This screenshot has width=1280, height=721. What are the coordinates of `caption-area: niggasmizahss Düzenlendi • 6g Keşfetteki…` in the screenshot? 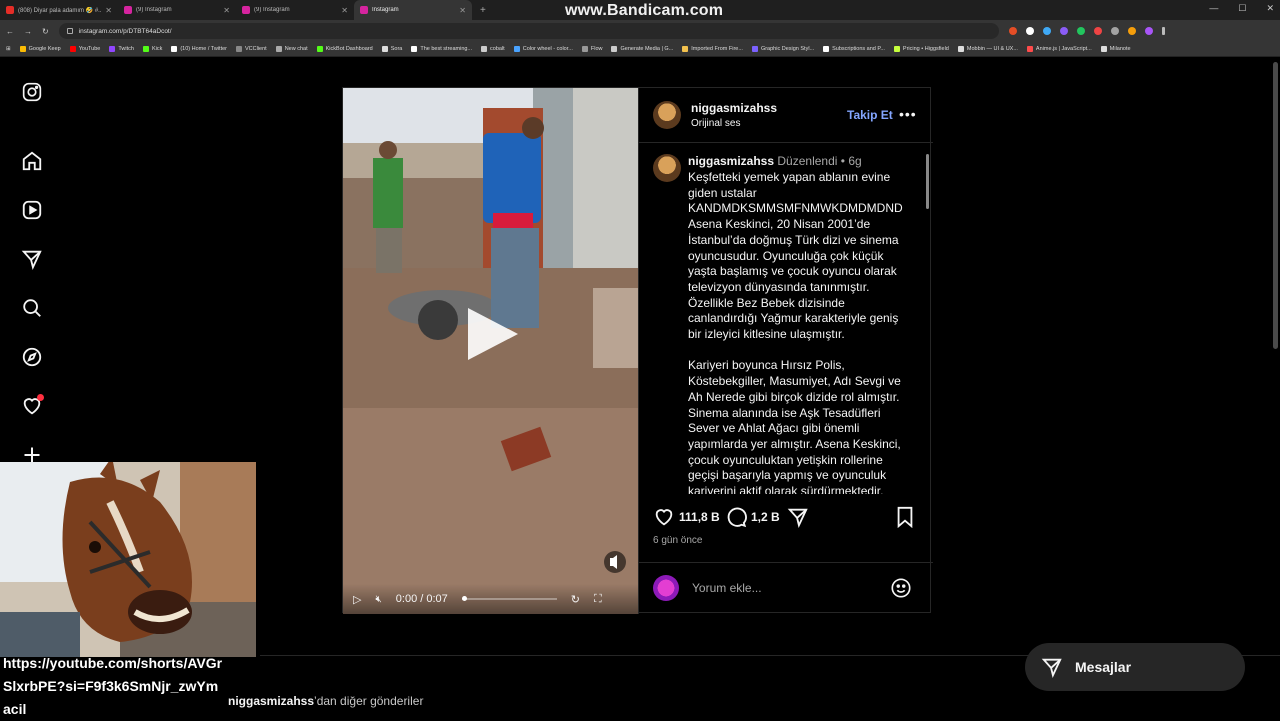 It's located at (786, 319).